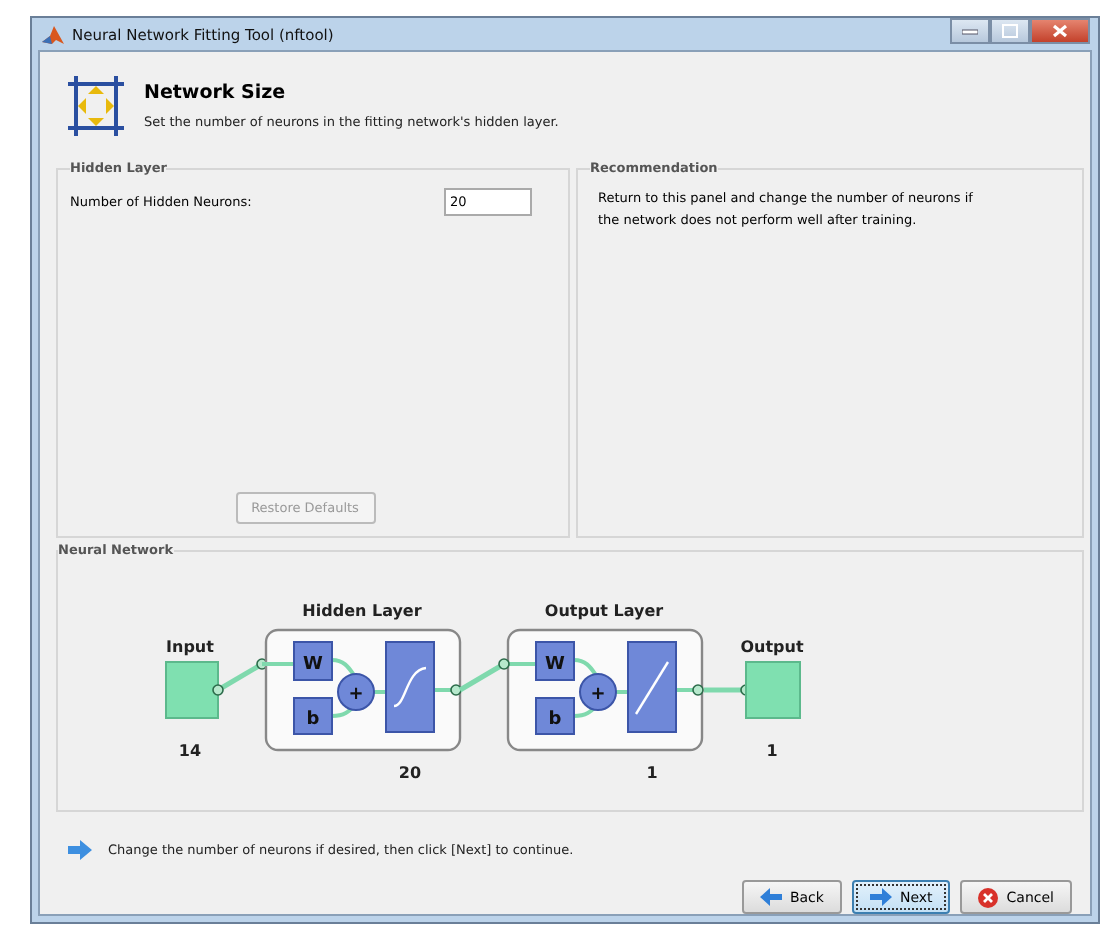  I want to click on left-arrow-icon, so click(770, 897).